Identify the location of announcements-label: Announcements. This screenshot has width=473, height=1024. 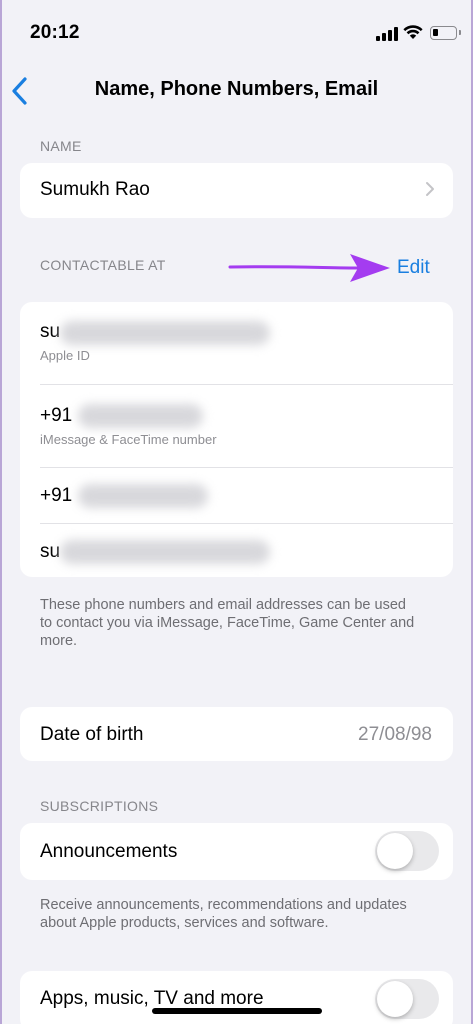
(109, 851).